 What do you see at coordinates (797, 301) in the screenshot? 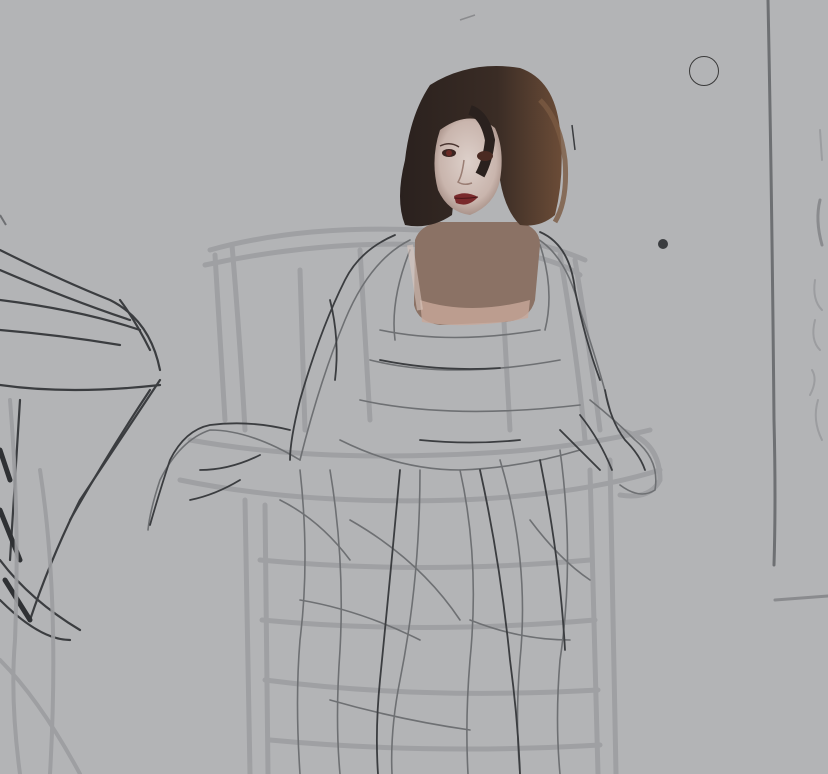
I see `right-edge-sketch` at bounding box center [797, 301].